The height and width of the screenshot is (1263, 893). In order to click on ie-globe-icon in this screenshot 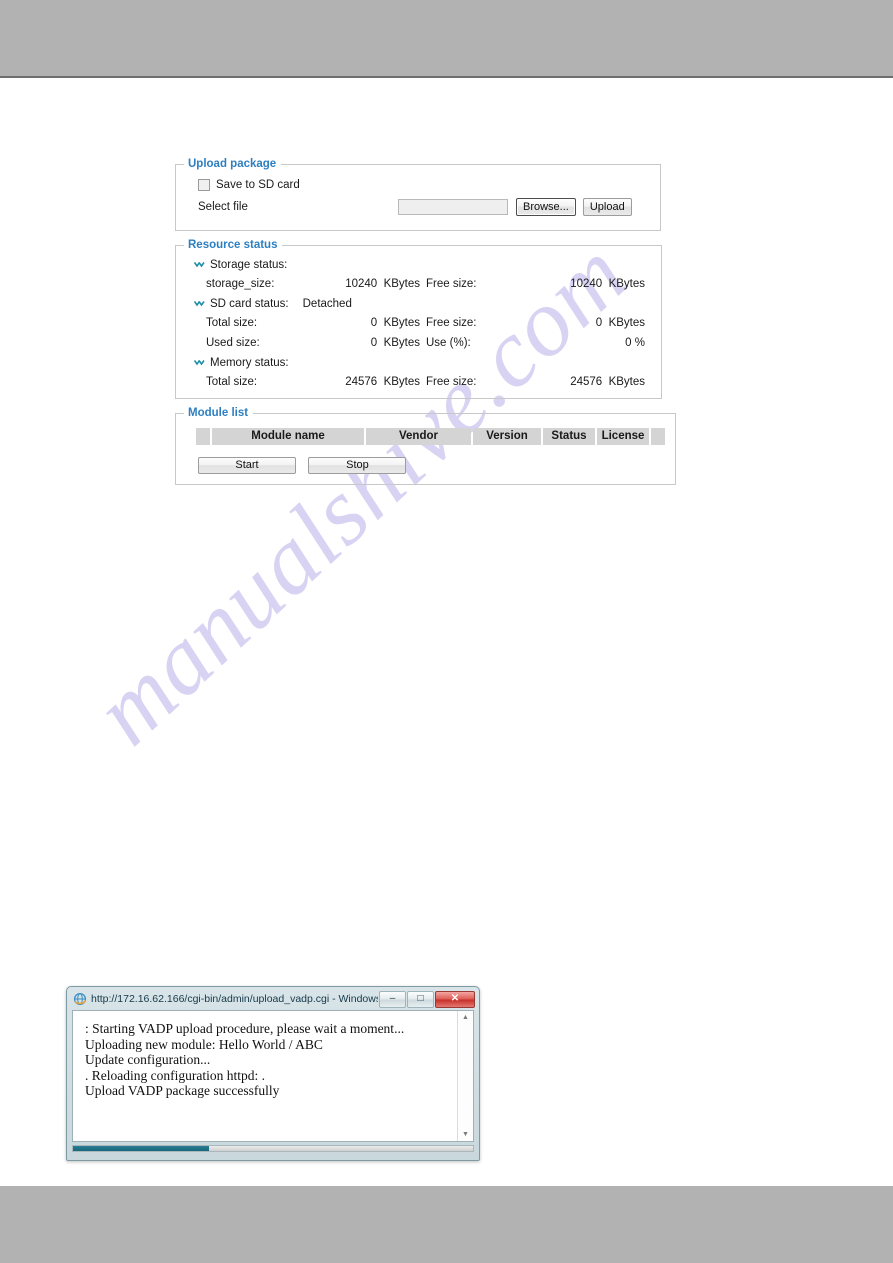, I will do `click(80, 999)`.